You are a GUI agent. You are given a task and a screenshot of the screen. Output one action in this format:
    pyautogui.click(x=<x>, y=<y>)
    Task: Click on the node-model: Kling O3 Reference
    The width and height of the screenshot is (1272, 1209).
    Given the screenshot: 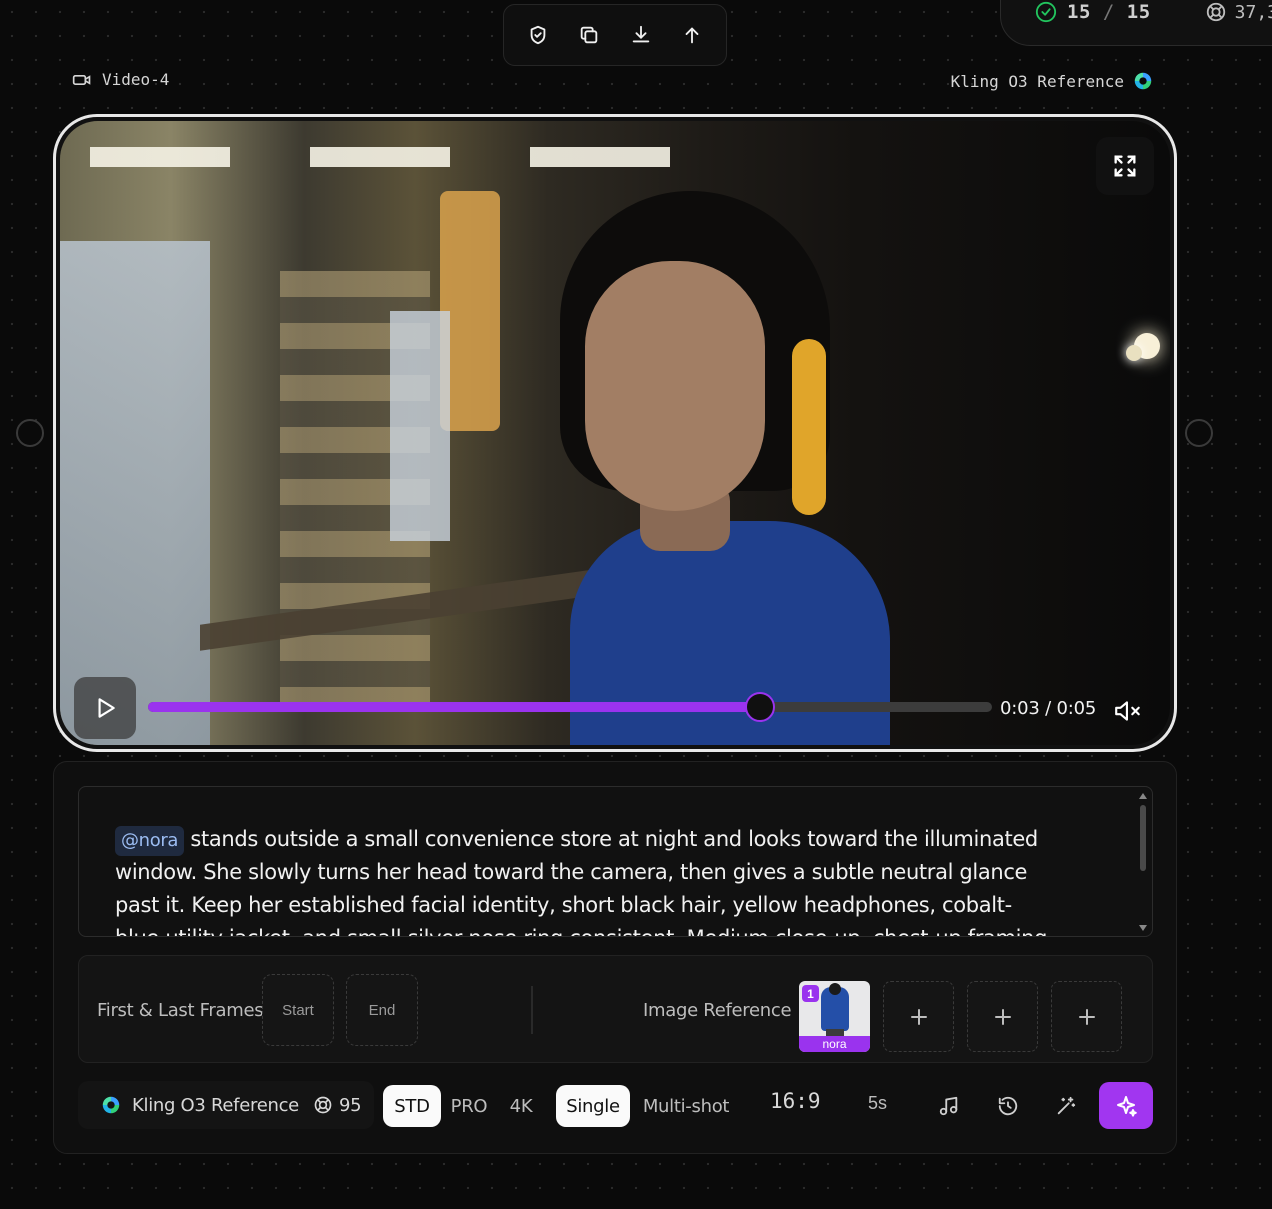 What is the action you would take?
    pyautogui.click(x=1052, y=81)
    